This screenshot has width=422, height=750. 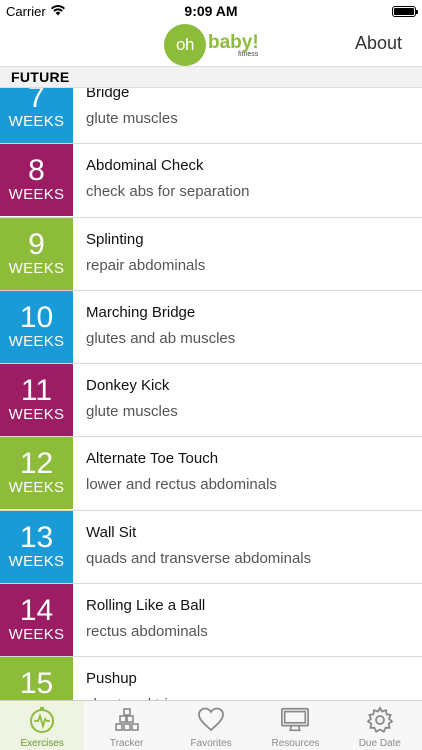 I want to click on week-number: 10, so click(x=36, y=317).